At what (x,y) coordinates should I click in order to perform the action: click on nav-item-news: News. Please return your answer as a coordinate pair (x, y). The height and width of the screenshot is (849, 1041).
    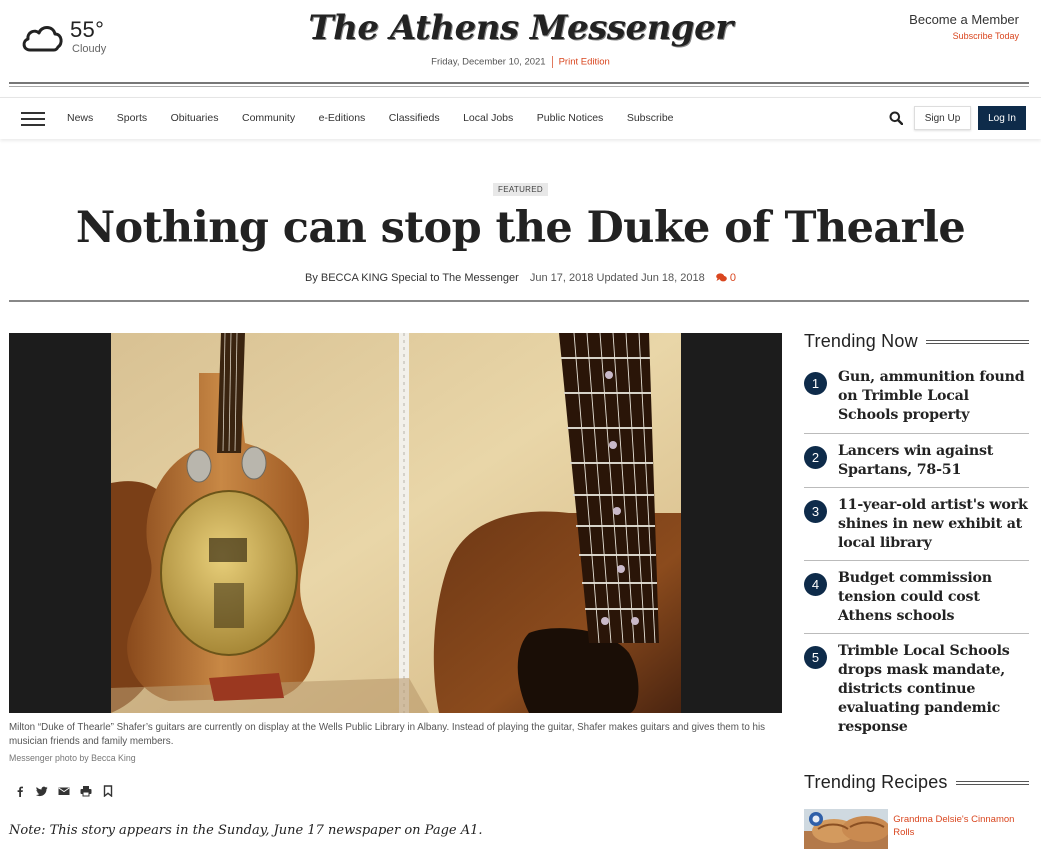
    Looking at the image, I should click on (80, 118).